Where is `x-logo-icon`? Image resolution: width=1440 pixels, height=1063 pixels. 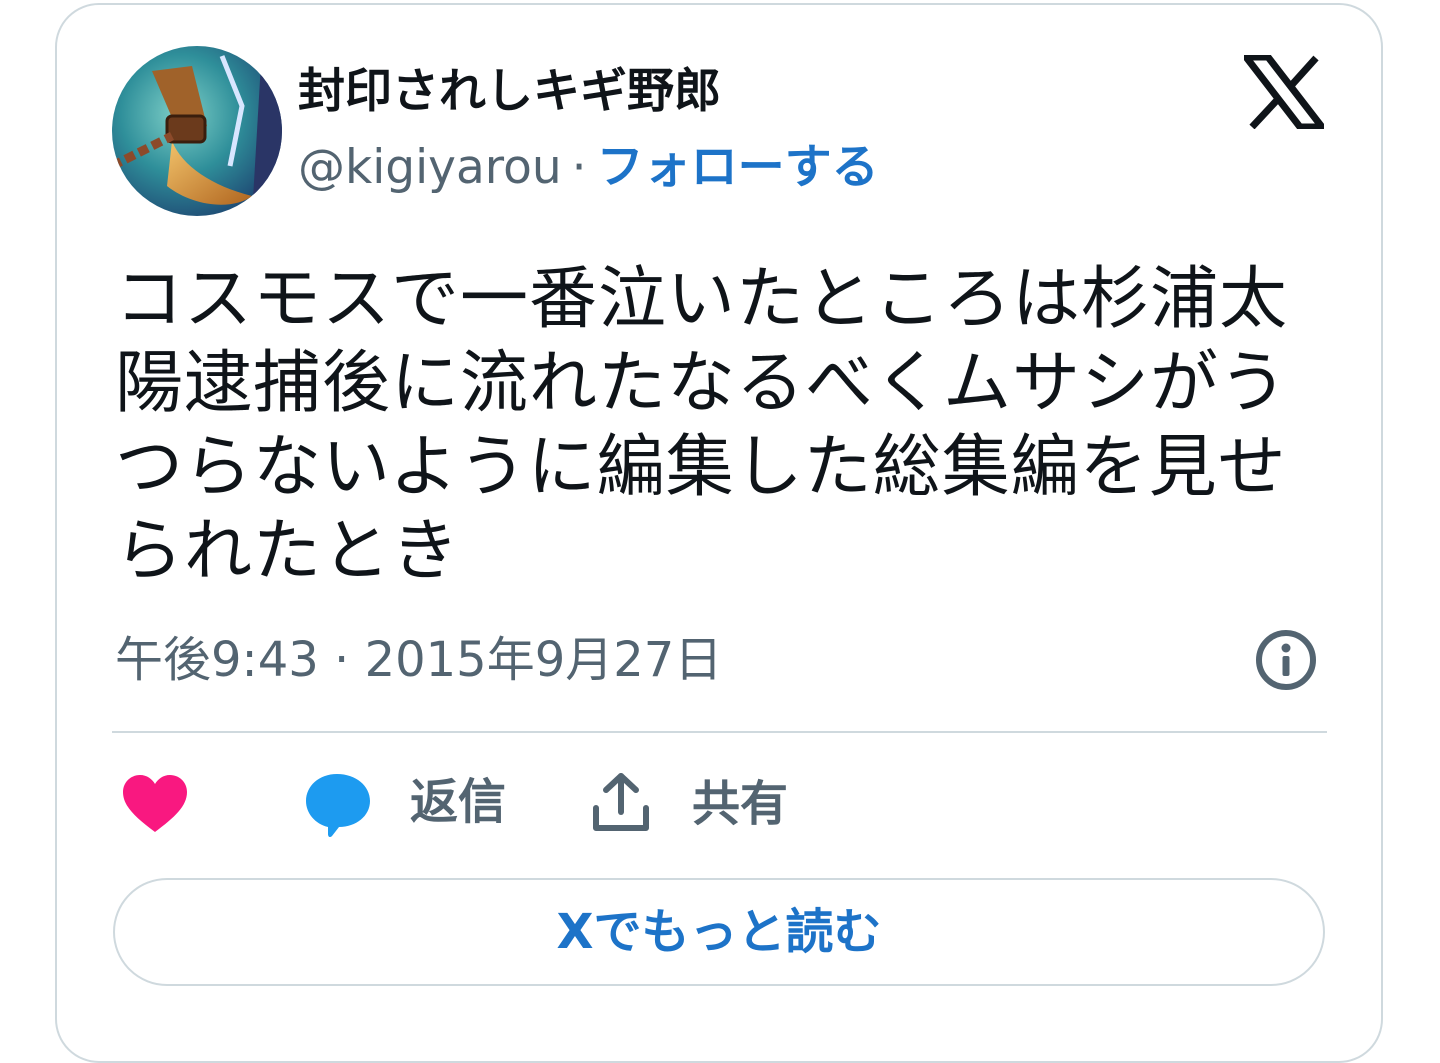
x-logo-icon is located at coordinates (1284, 92).